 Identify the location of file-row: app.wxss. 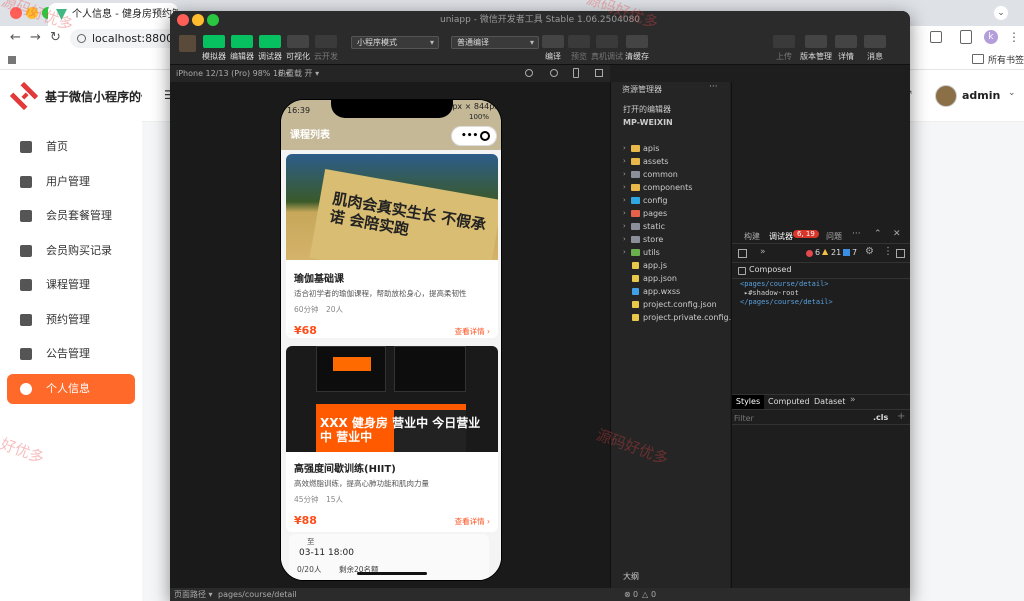
(671, 291).